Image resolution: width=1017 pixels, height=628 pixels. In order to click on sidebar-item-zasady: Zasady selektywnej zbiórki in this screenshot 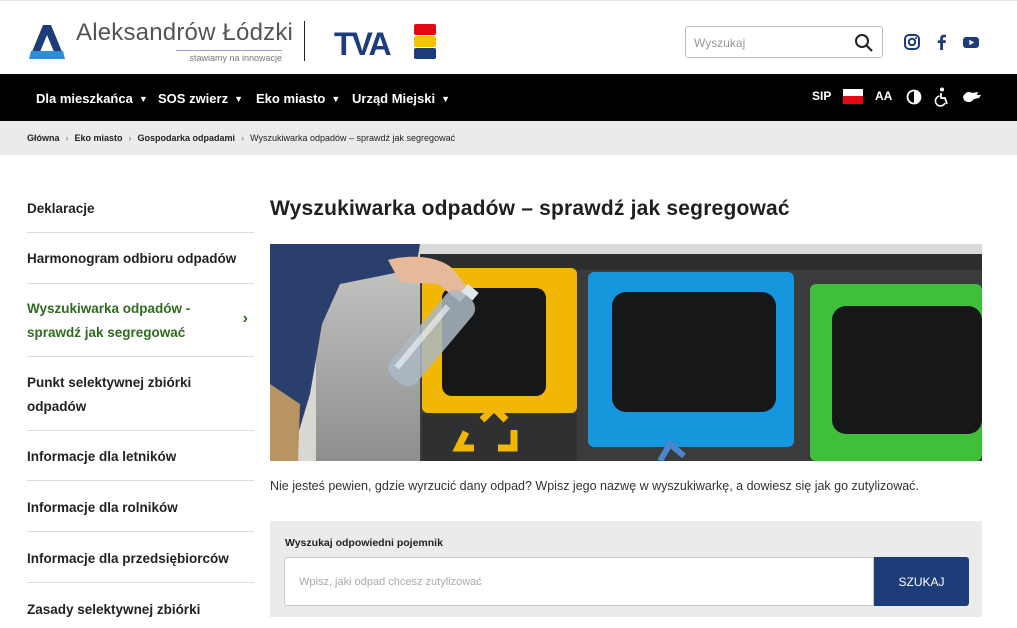, I will do `click(140, 604)`.